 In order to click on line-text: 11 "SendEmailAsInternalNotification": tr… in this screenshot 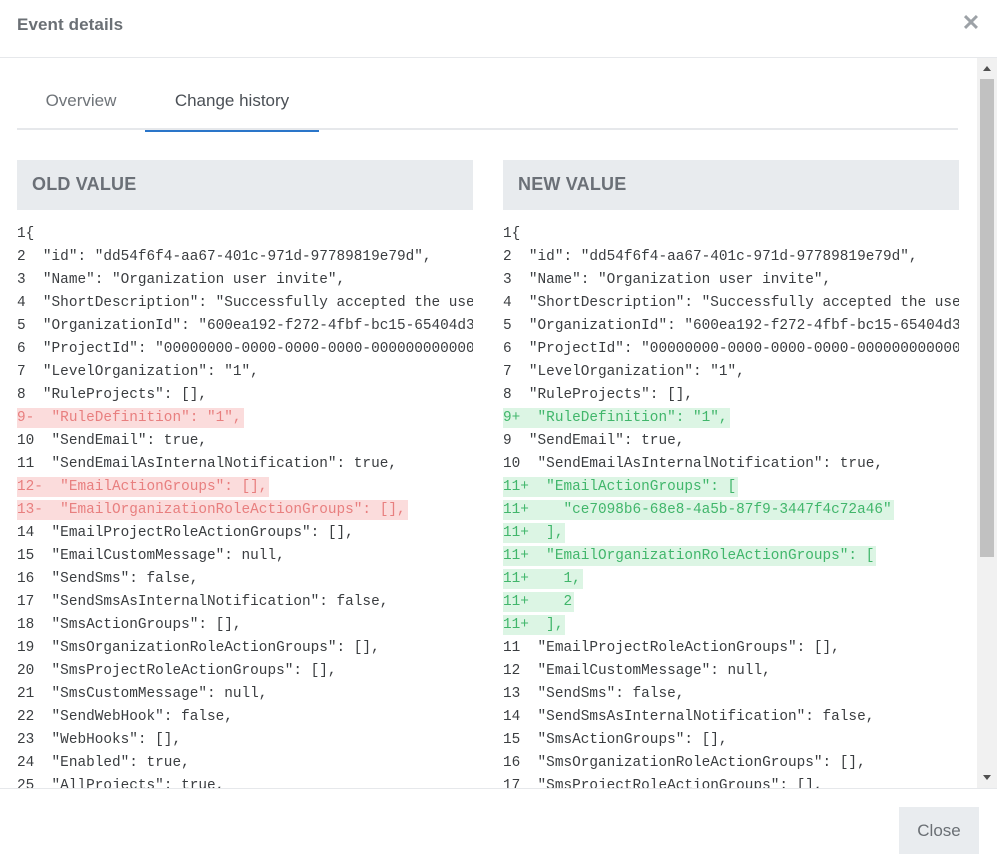, I will do `click(207, 464)`.